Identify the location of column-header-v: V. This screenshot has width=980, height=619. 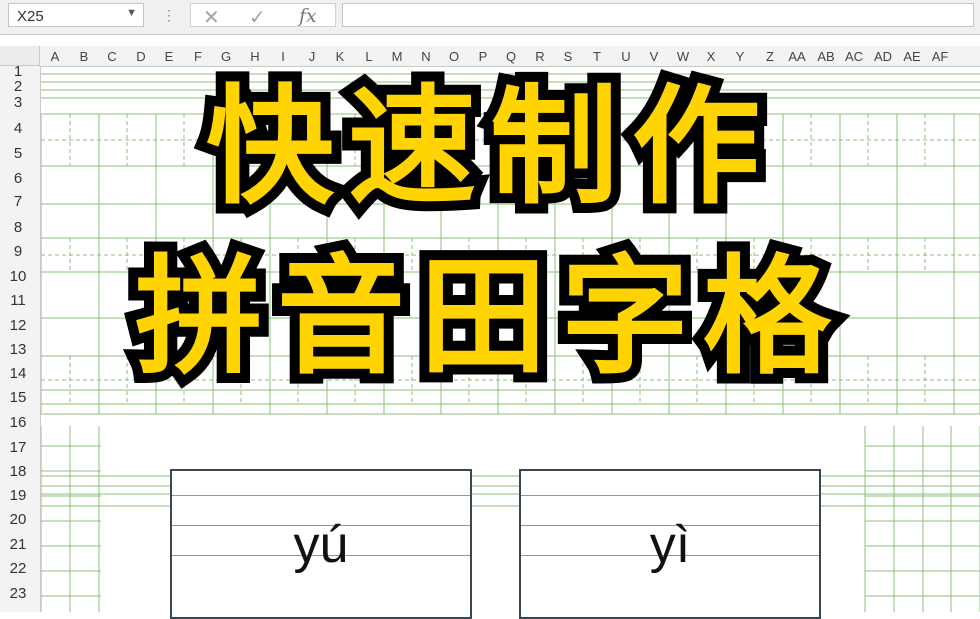
(654, 56).